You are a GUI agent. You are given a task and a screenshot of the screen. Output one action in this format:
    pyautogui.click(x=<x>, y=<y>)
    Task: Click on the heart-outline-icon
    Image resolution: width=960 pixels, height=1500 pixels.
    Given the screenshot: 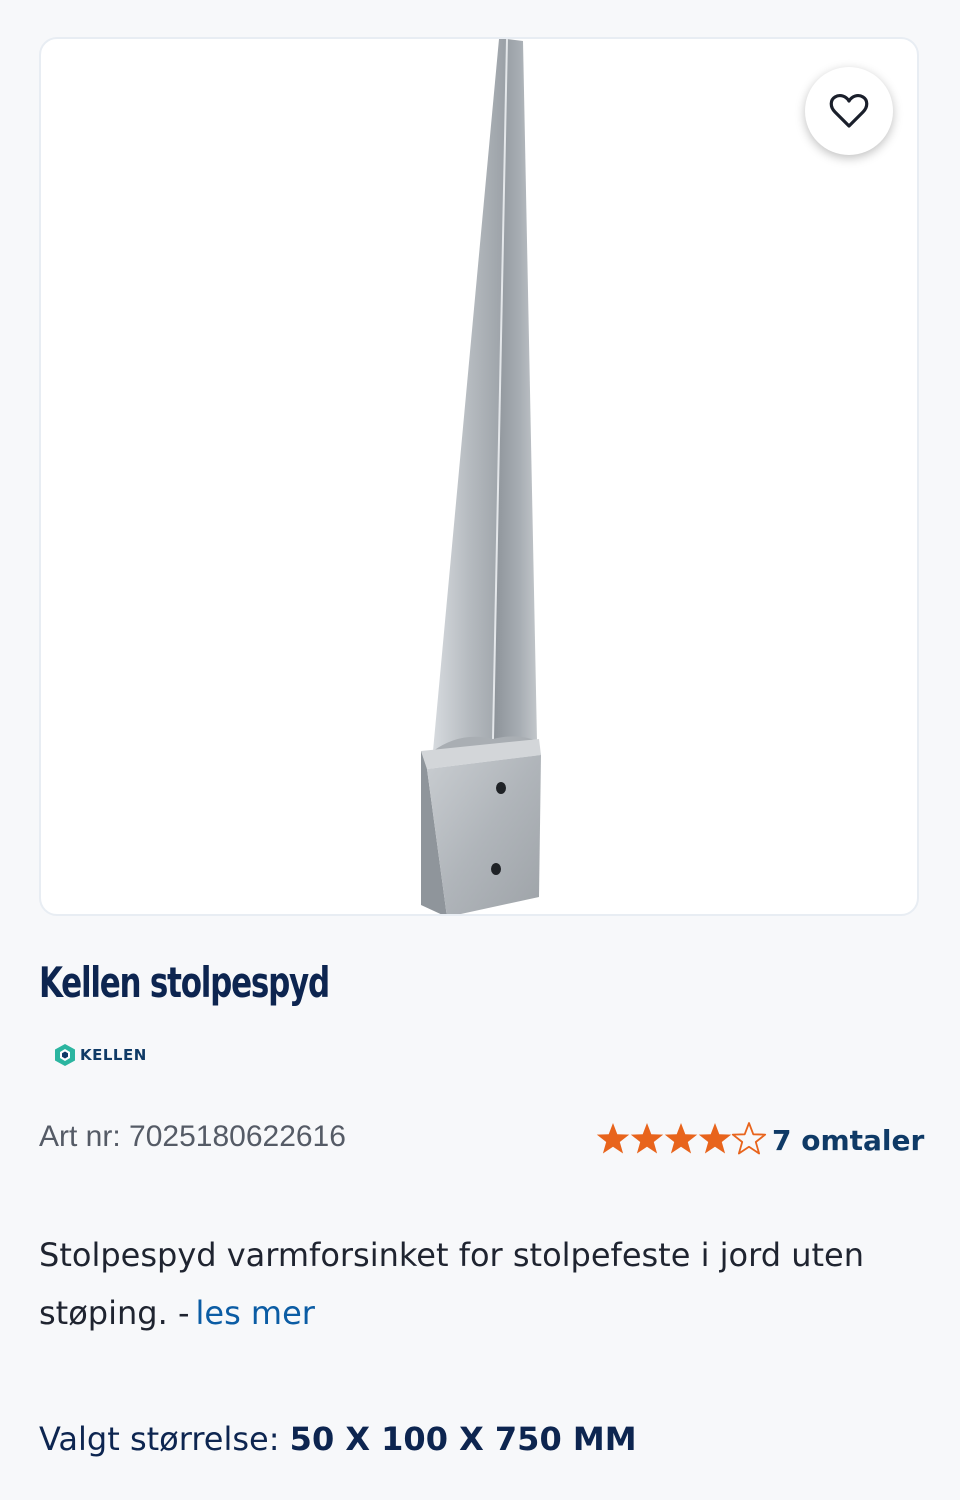 What is the action you would take?
    pyautogui.click(x=849, y=111)
    